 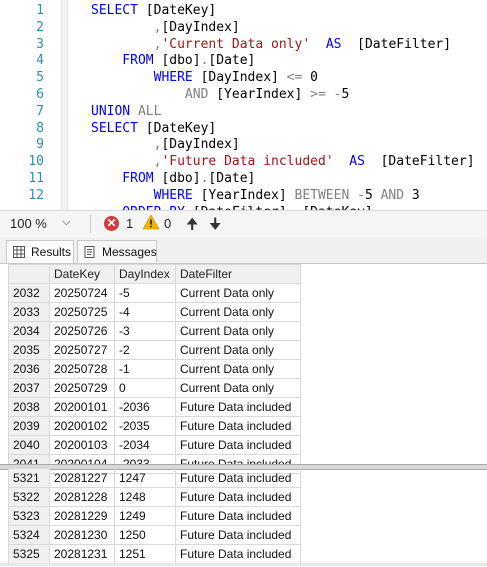 What do you see at coordinates (82, 554) in the screenshot?
I see `cell-datekey: 20281231` at bounding box center [82, 554].